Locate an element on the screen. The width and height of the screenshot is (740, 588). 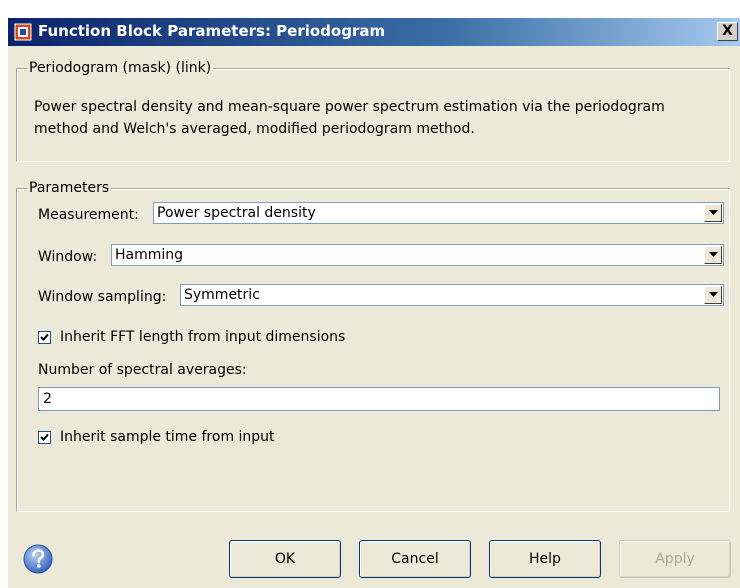
measurement-label: Measurement: is located at coordinates (88, 215).